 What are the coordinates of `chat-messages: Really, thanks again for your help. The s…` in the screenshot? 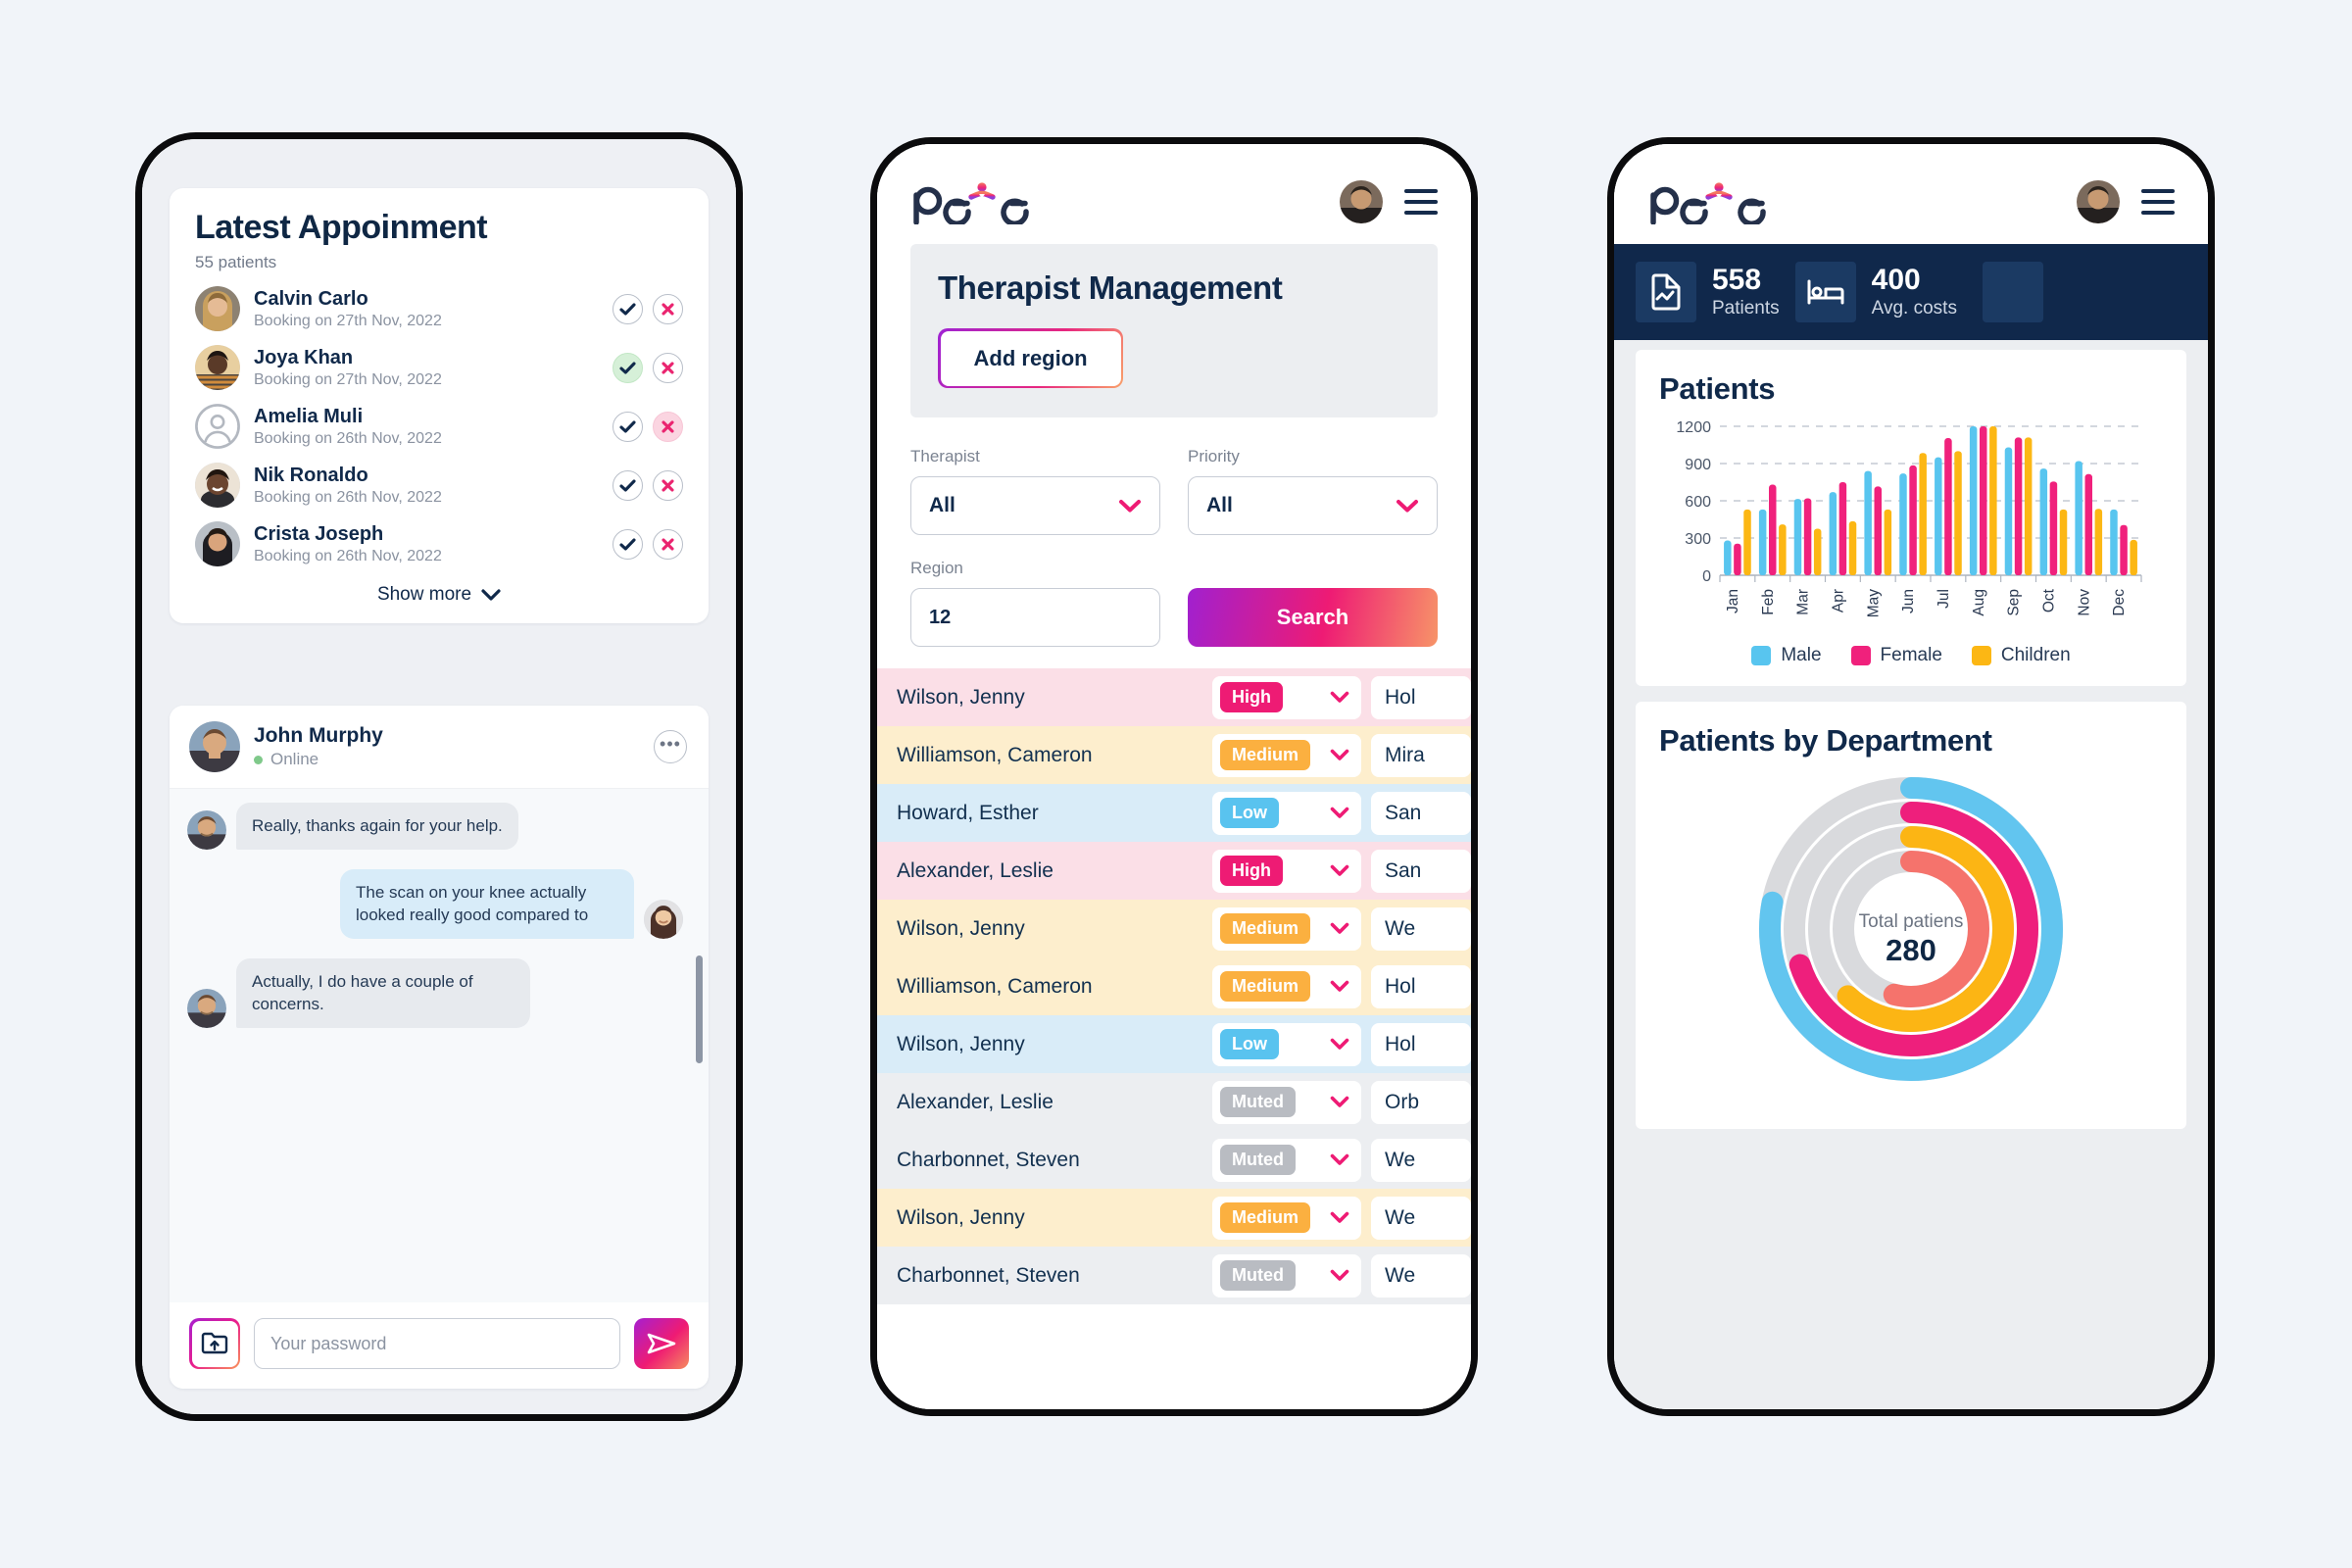 It's located at (439, 1045).